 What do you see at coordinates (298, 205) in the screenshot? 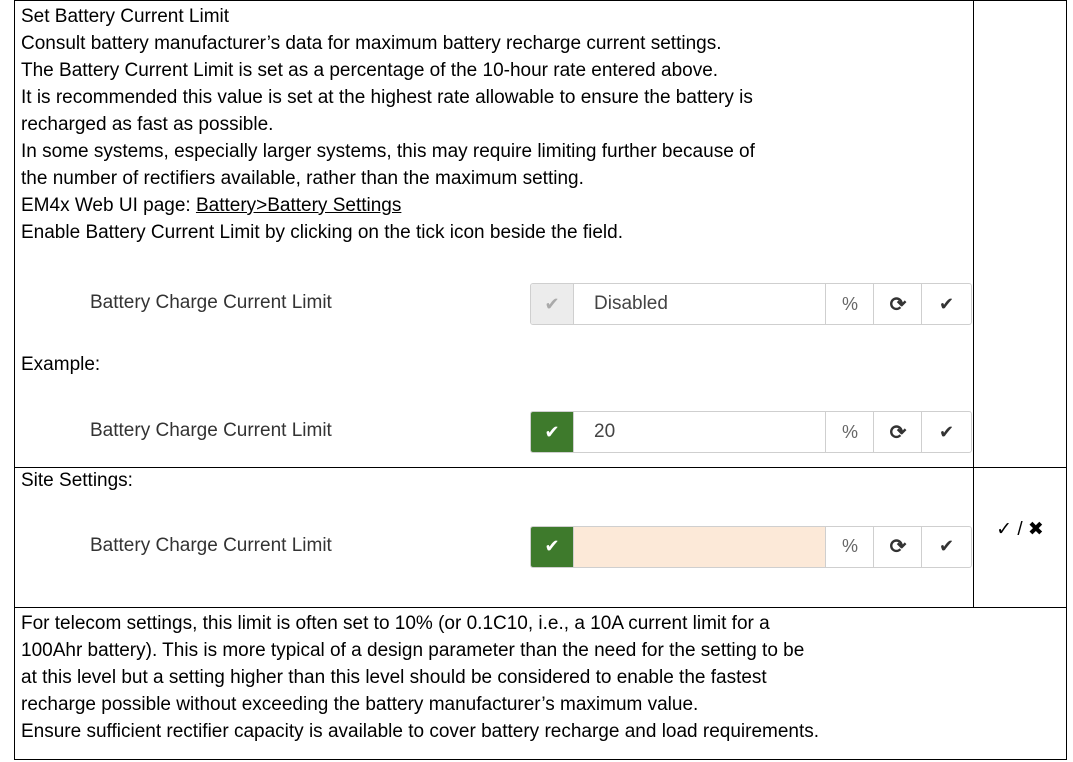
I see `battery-settings-link: Battery>Battery Settings` at bounding box center [298, 205].